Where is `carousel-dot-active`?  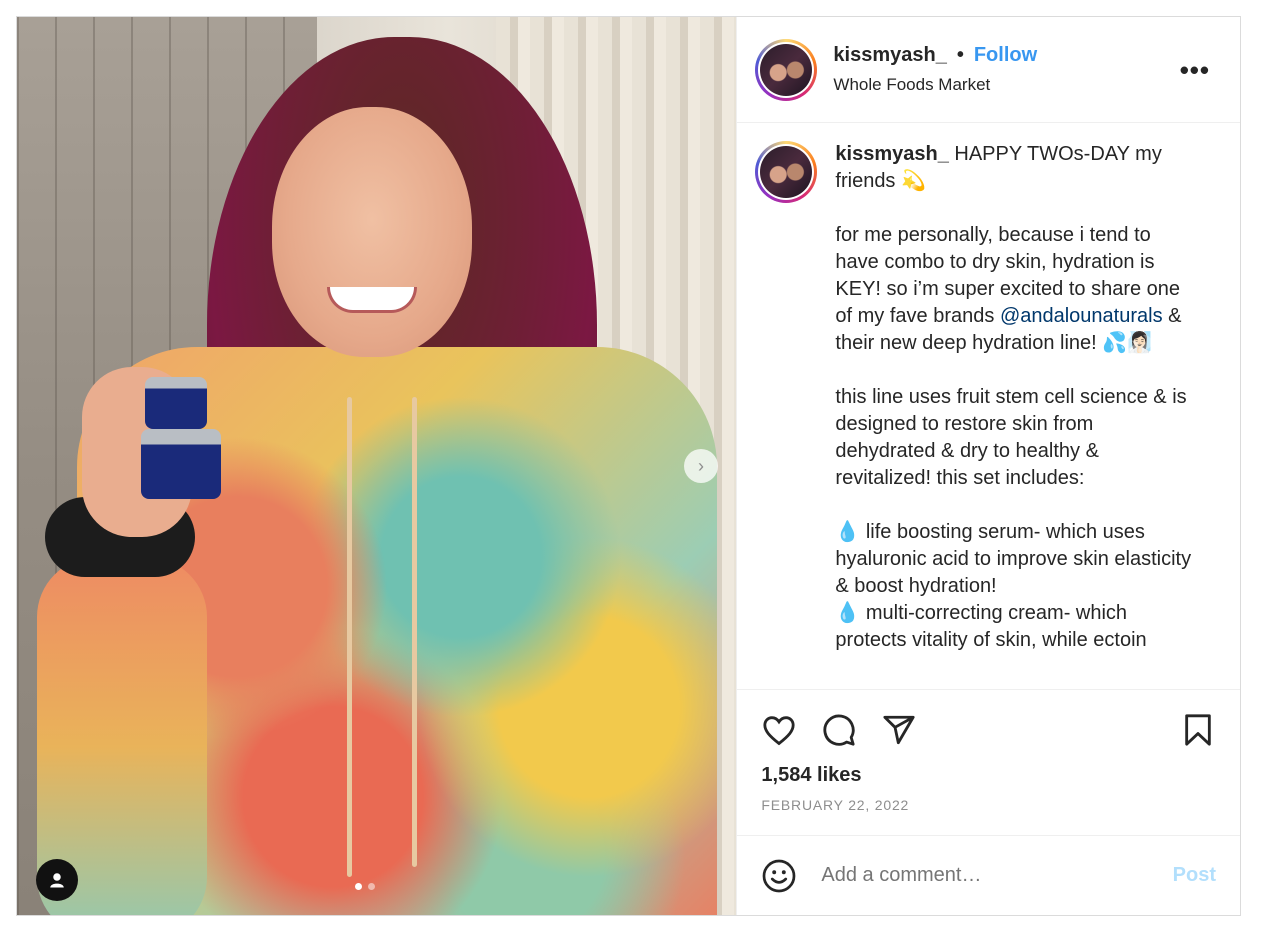
carousel-dot-active is located at coordinates (358, 886).